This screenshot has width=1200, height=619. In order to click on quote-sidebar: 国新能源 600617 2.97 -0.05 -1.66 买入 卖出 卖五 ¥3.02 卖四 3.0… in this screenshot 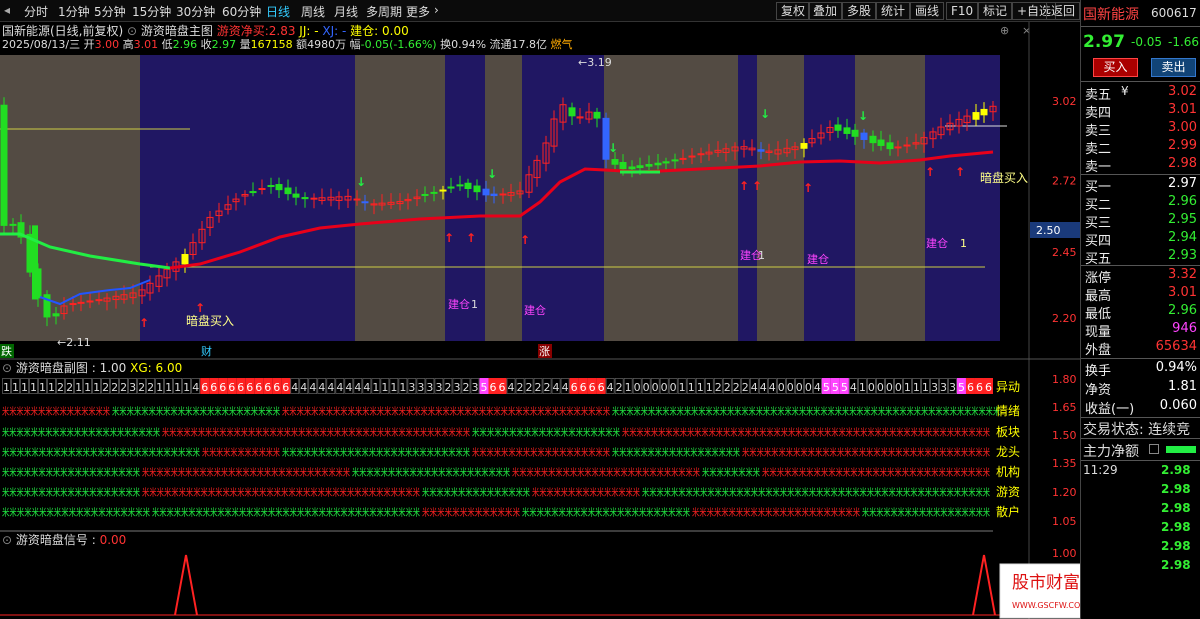, I will do `click(1140, 309)`.